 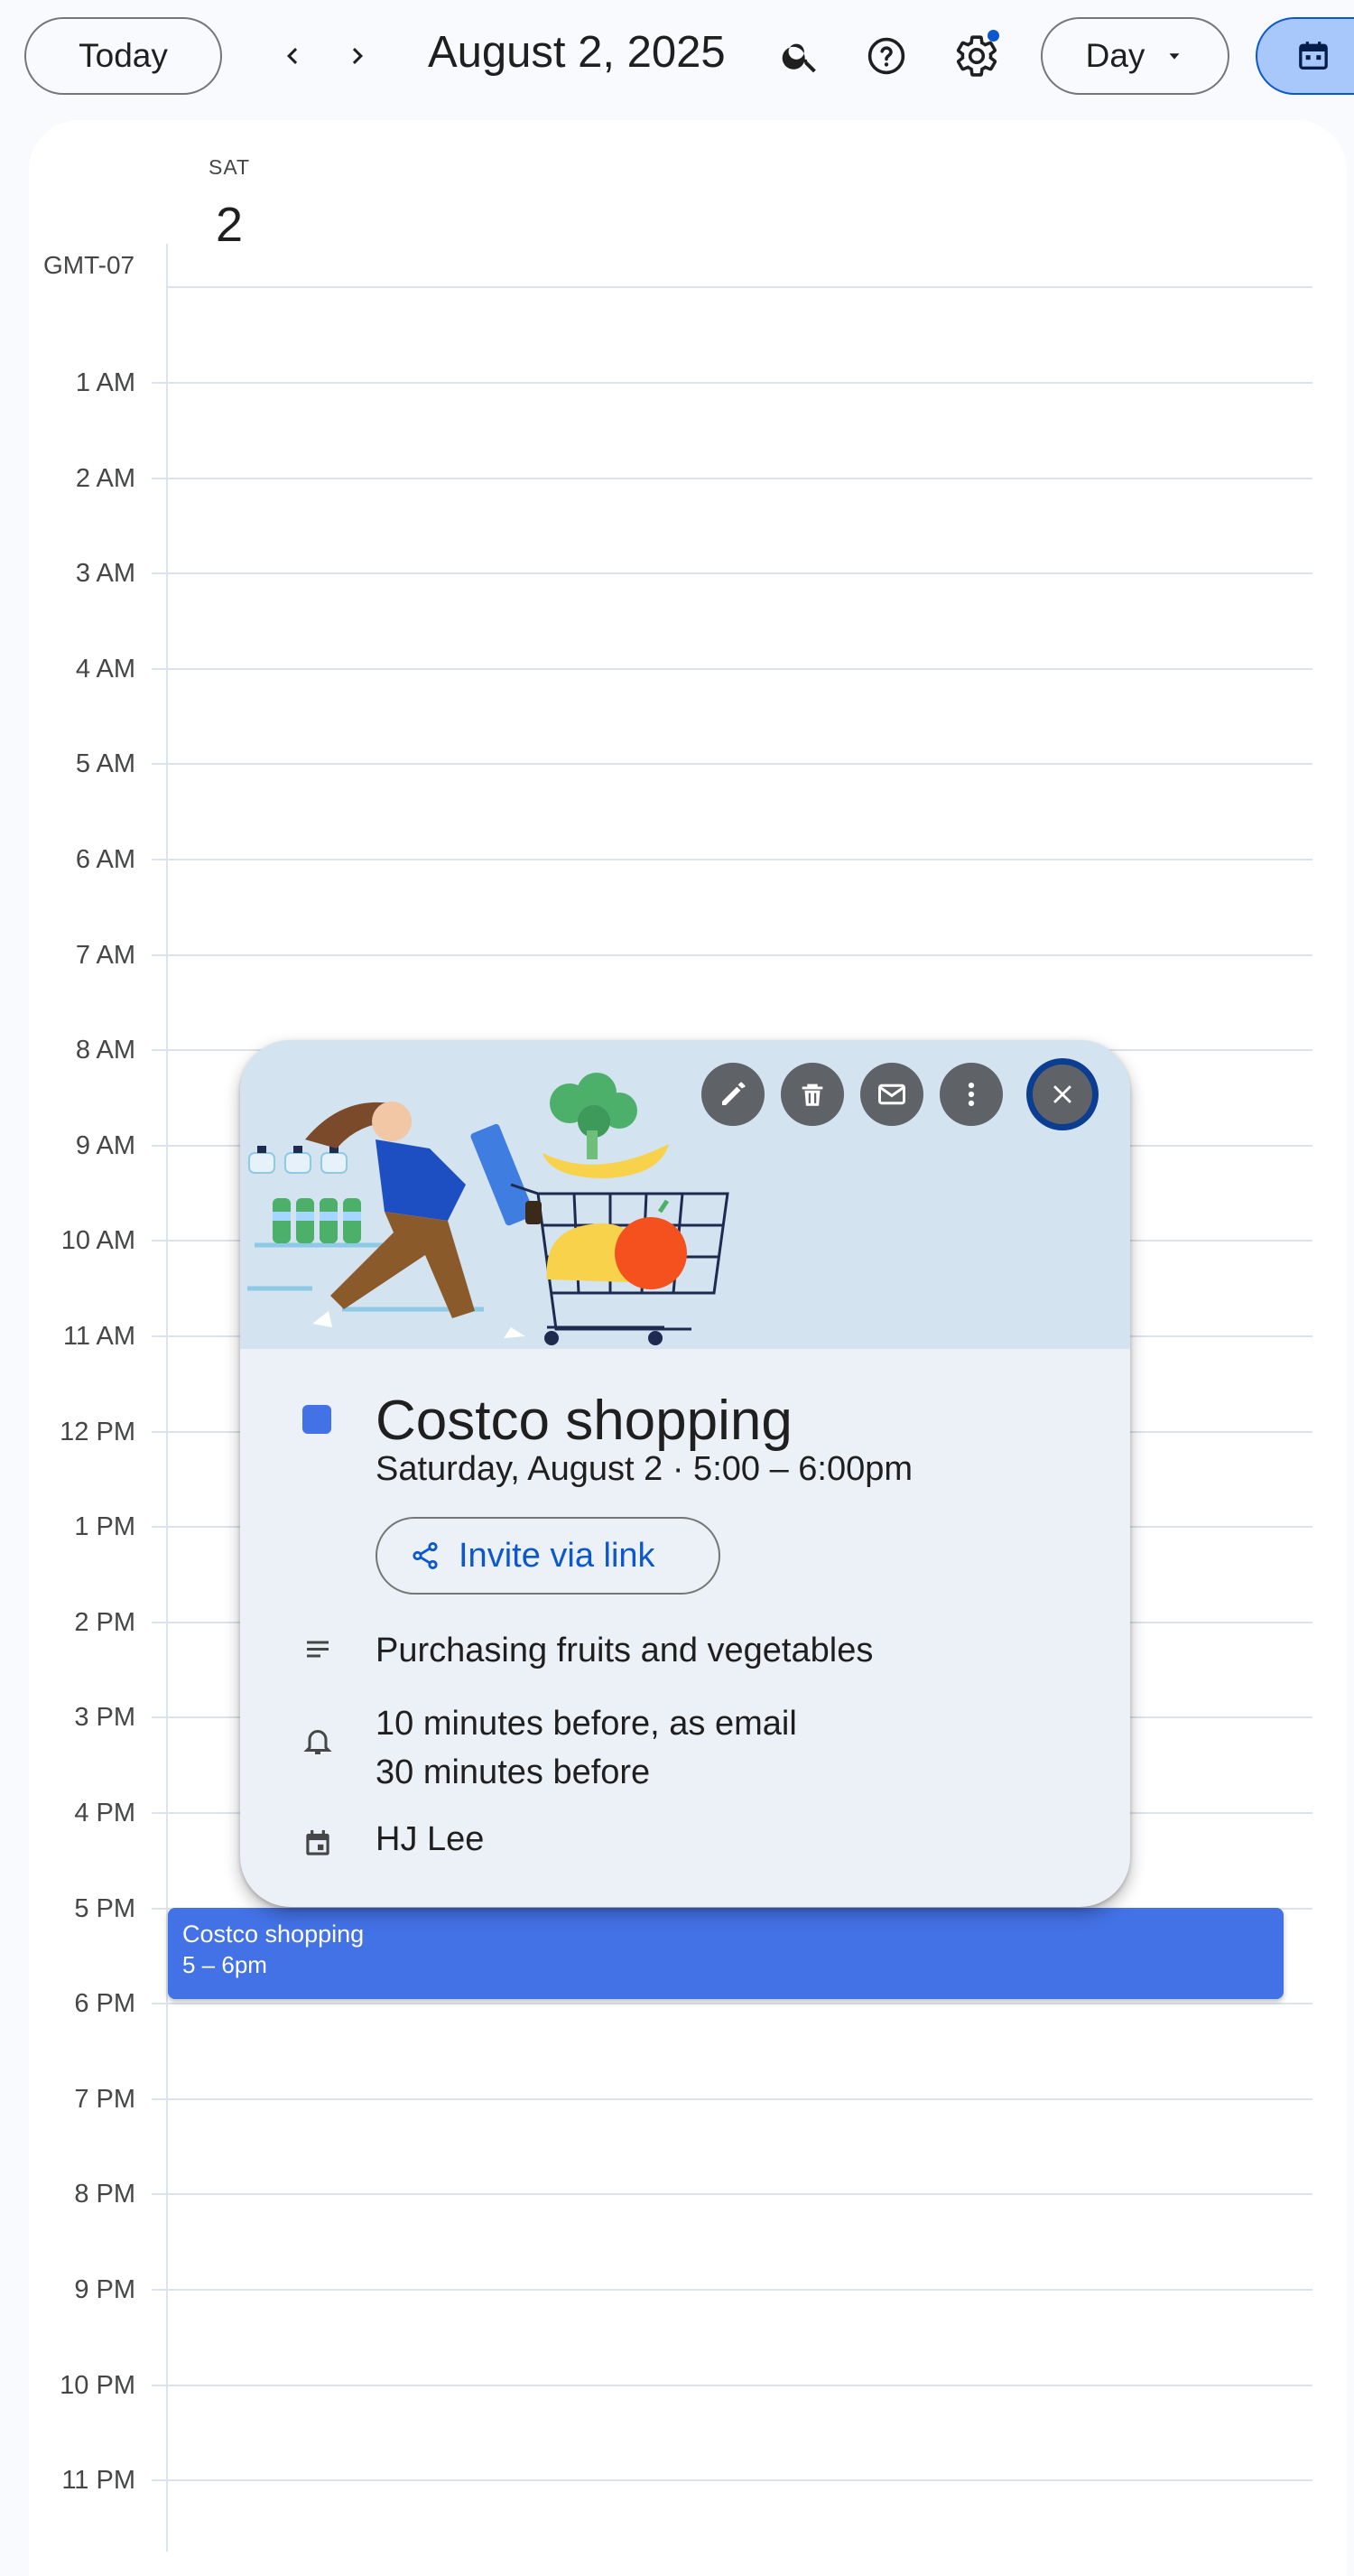 What do you see at coordinates (318, 1741) in the screenshot?
I see `bell-icon` at bounding box center [318, 1741].